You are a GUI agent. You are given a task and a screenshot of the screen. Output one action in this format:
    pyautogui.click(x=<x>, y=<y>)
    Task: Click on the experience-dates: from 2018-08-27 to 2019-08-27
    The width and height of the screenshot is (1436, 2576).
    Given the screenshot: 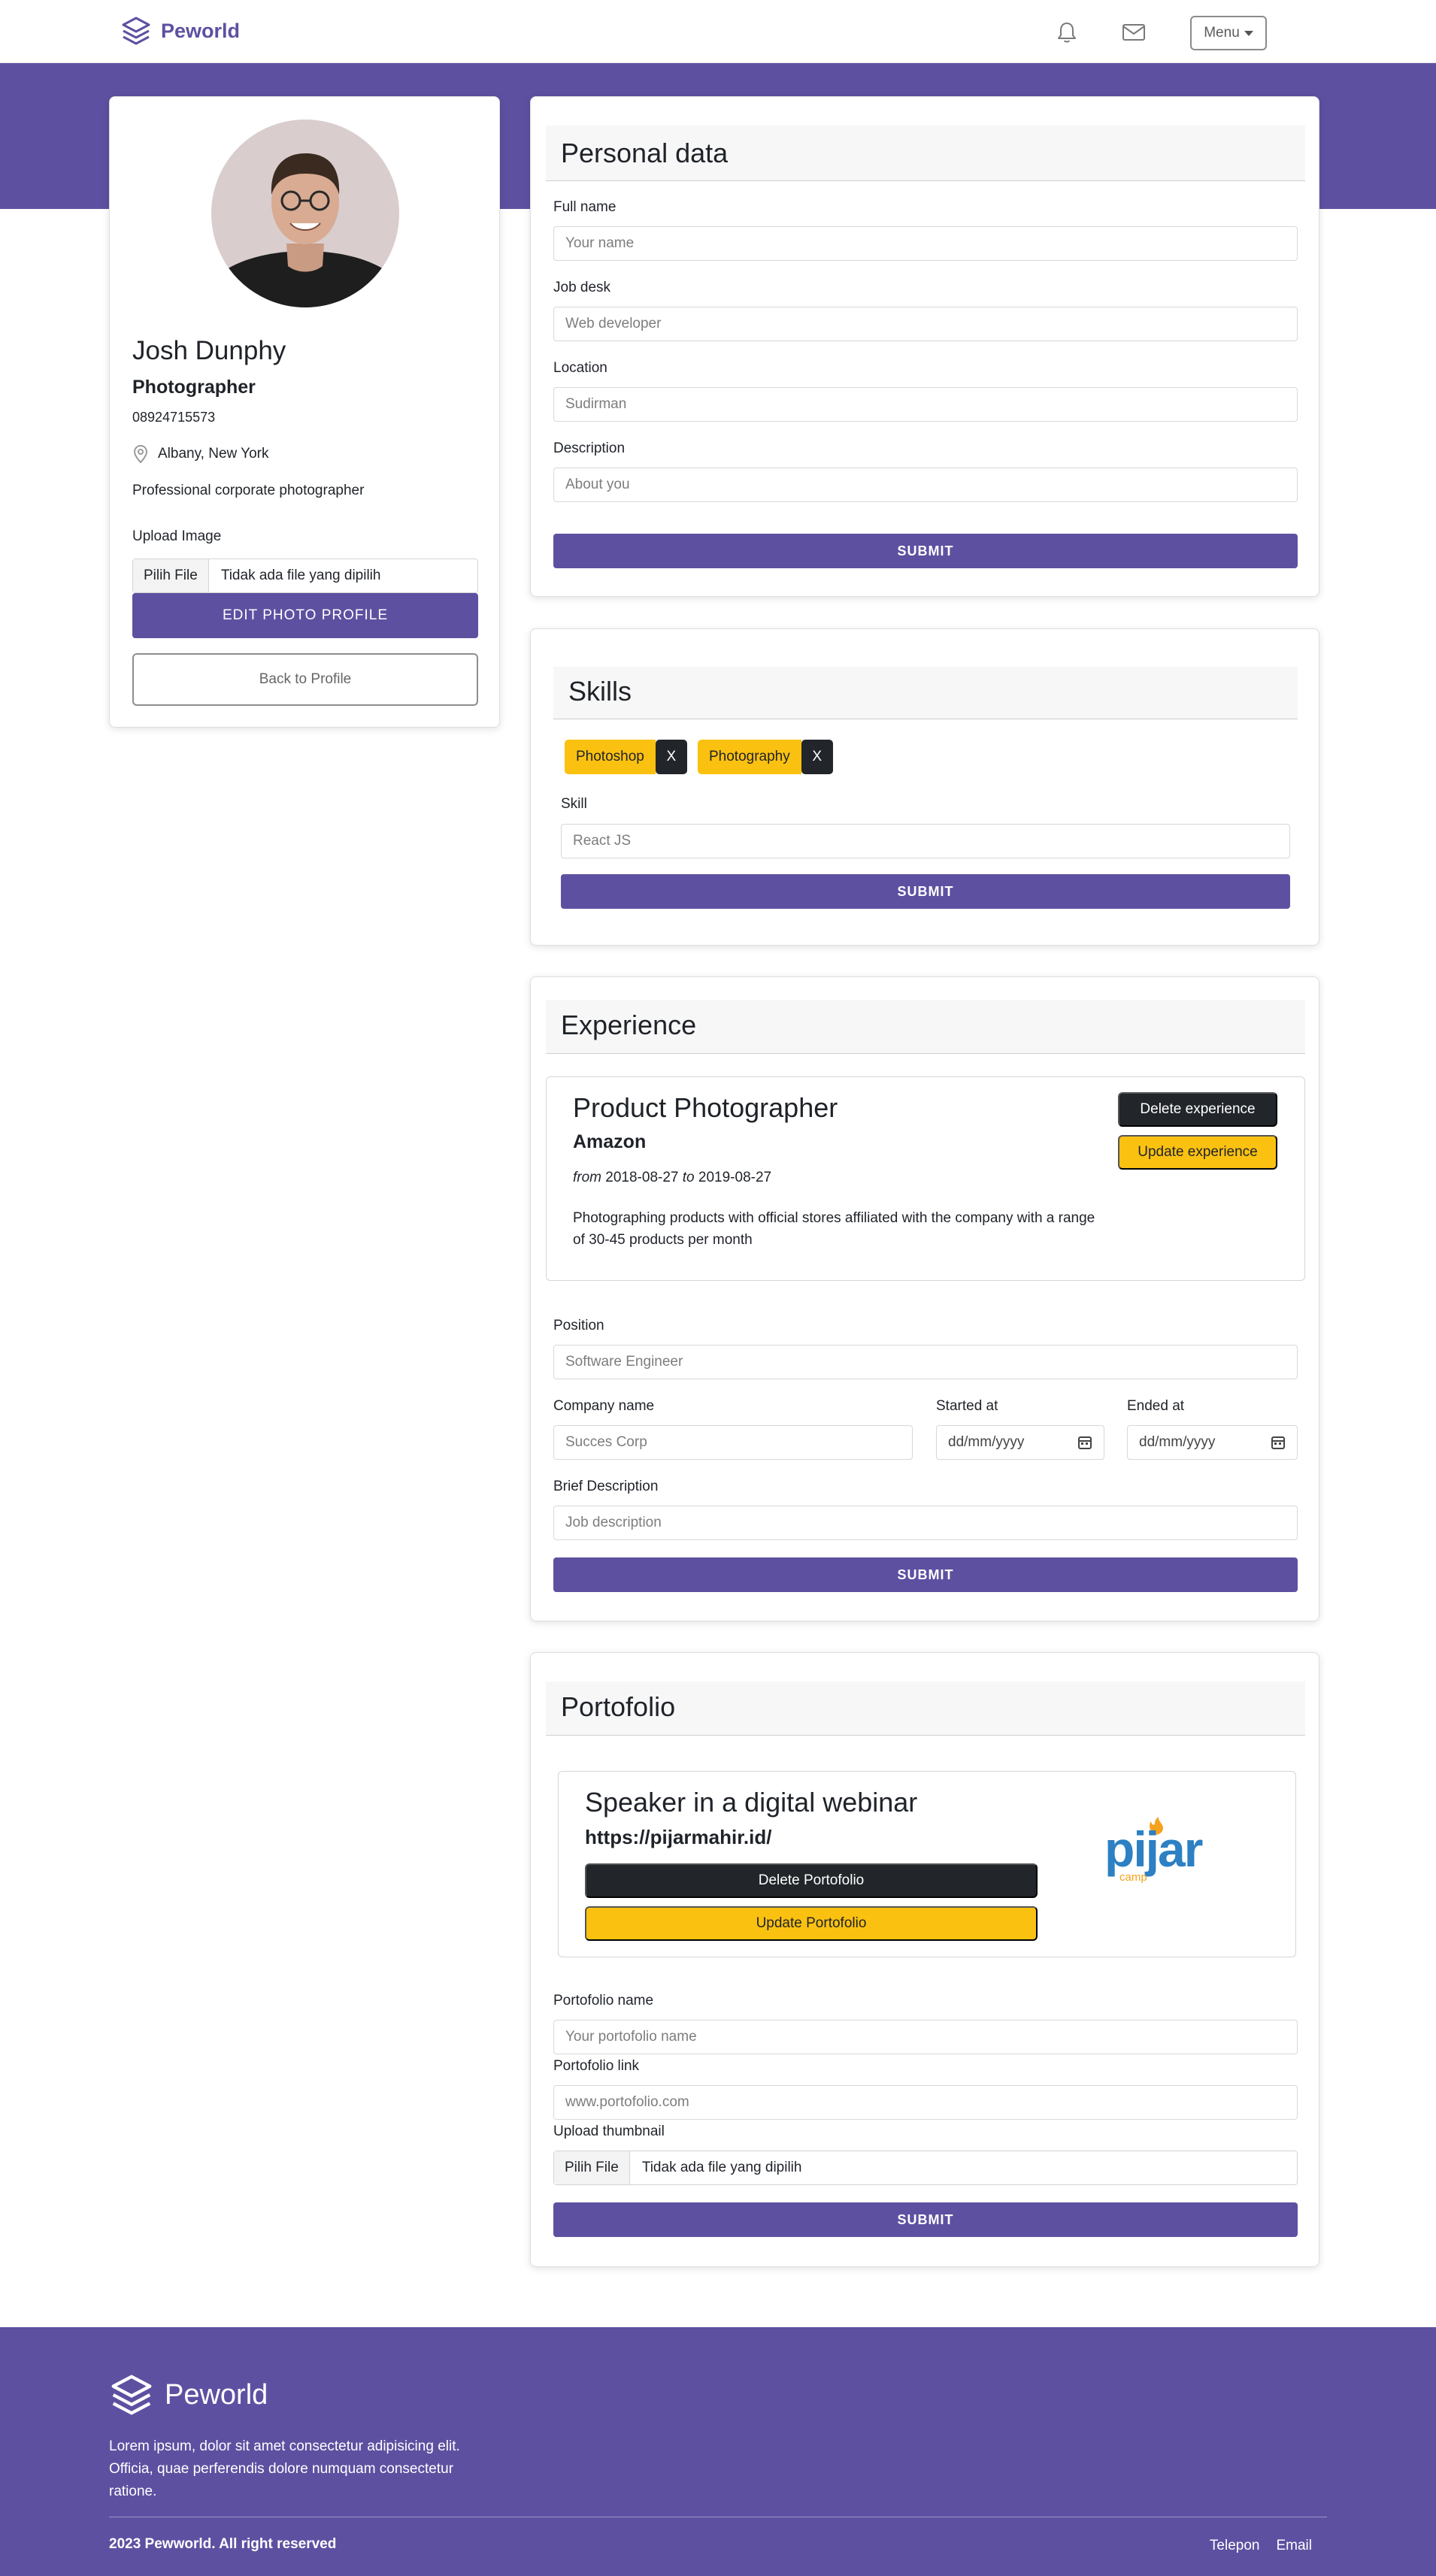 What is the action you would take?
    pyautogui.click(x=672, y=1178)
    